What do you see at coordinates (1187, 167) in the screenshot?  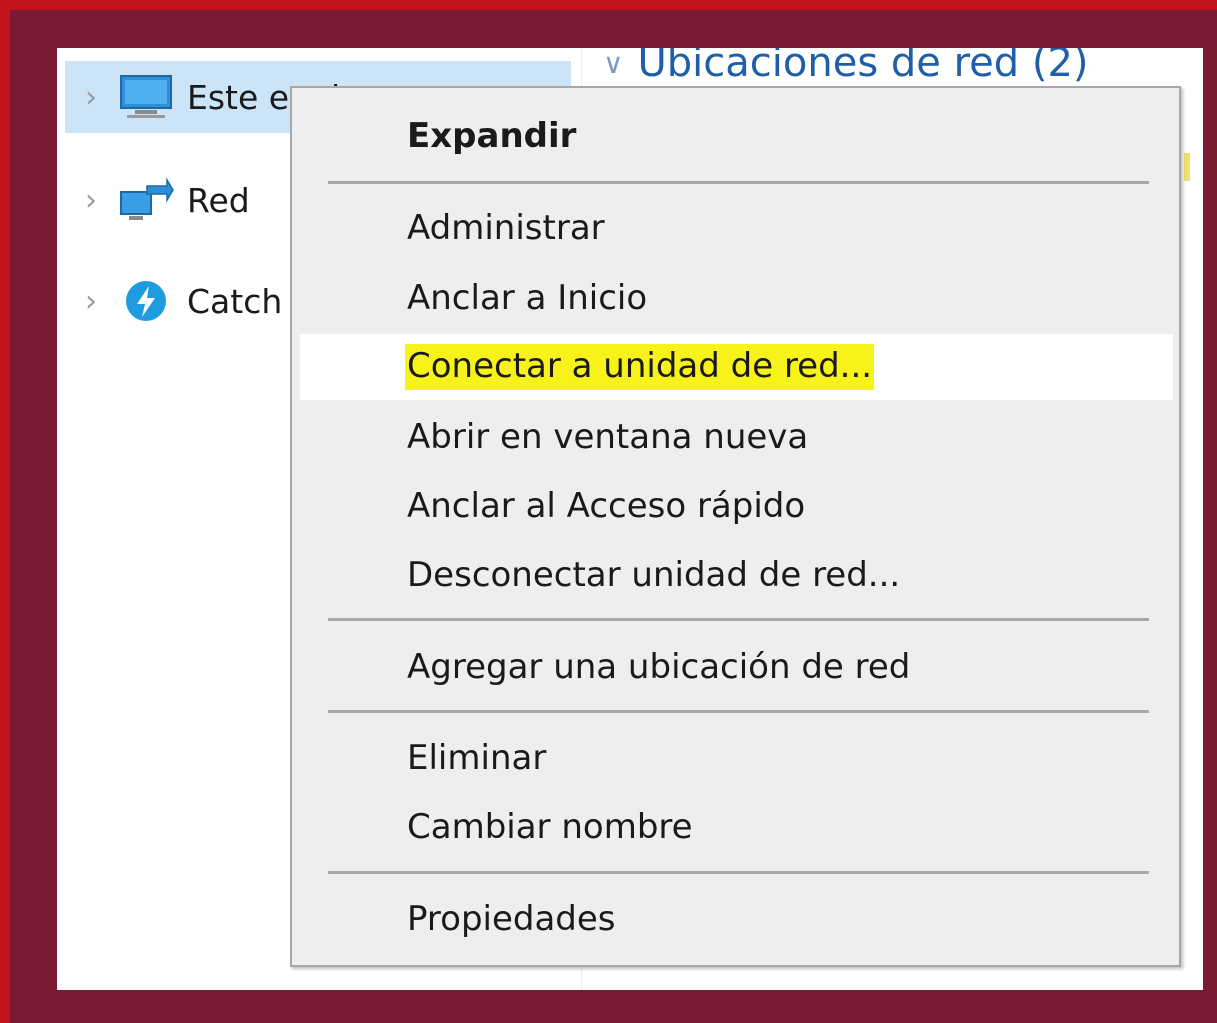 I see `partially-visible-folder-icon` at bounding box center [1187, 167].